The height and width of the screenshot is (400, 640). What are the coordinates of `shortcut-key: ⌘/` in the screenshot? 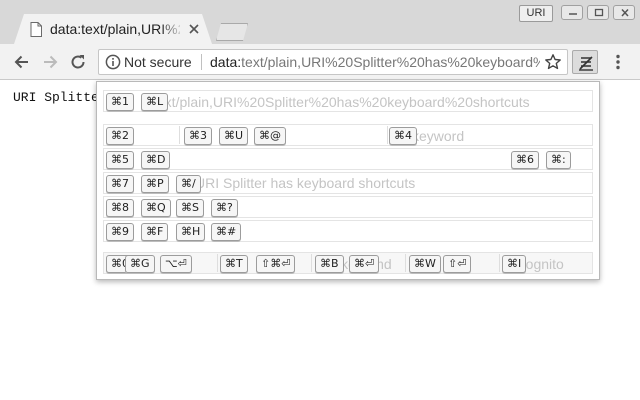 It's located at (188, 184).